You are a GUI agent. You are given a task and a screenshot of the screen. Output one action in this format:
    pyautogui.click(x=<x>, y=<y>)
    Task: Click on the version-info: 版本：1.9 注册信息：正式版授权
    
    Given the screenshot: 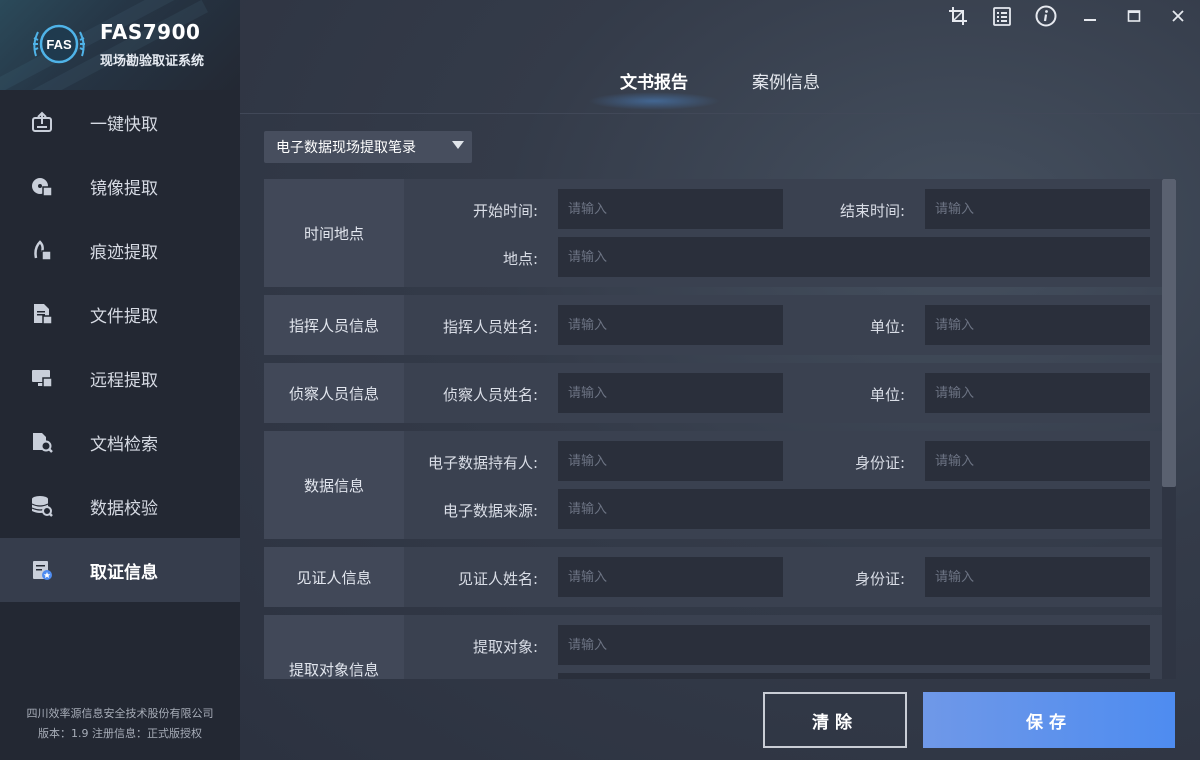 What is the action you would take?
    pyautogui.click(x=120, y=733)
    